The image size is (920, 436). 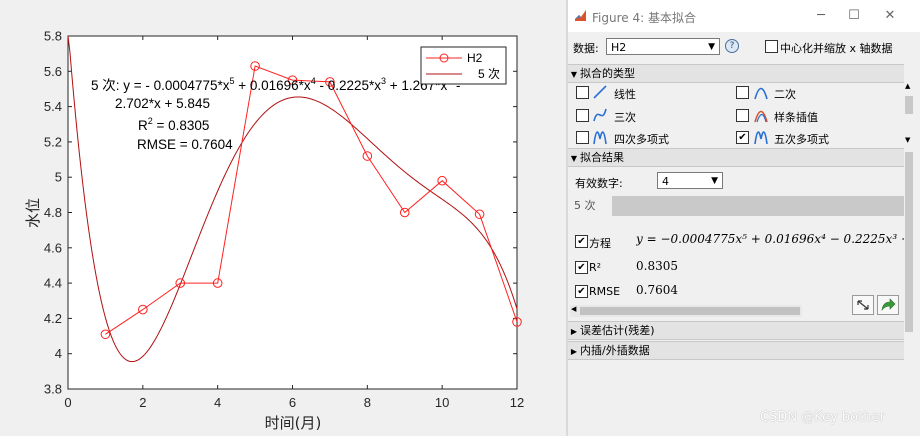 I want to click on expand-icon, so click(x=863, y=305).